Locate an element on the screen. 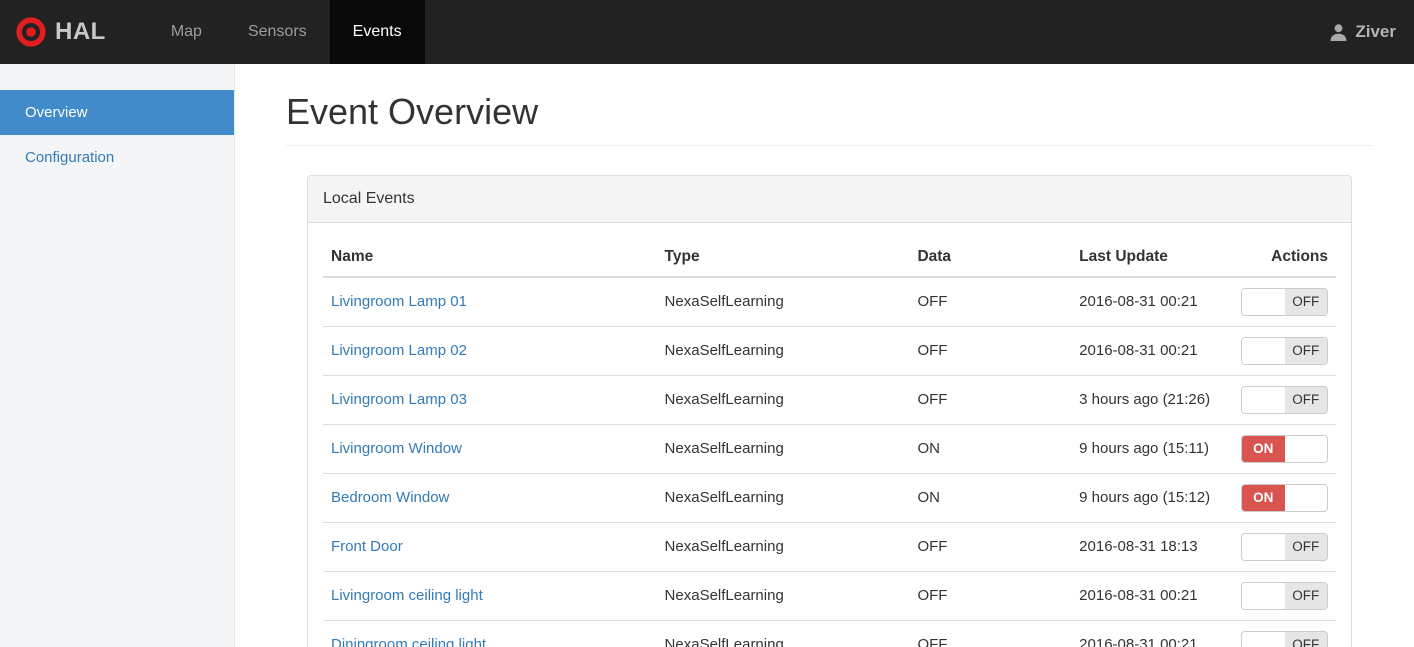  event-name-link: Livingroom ceiling light is located at coordinates (407, 595).